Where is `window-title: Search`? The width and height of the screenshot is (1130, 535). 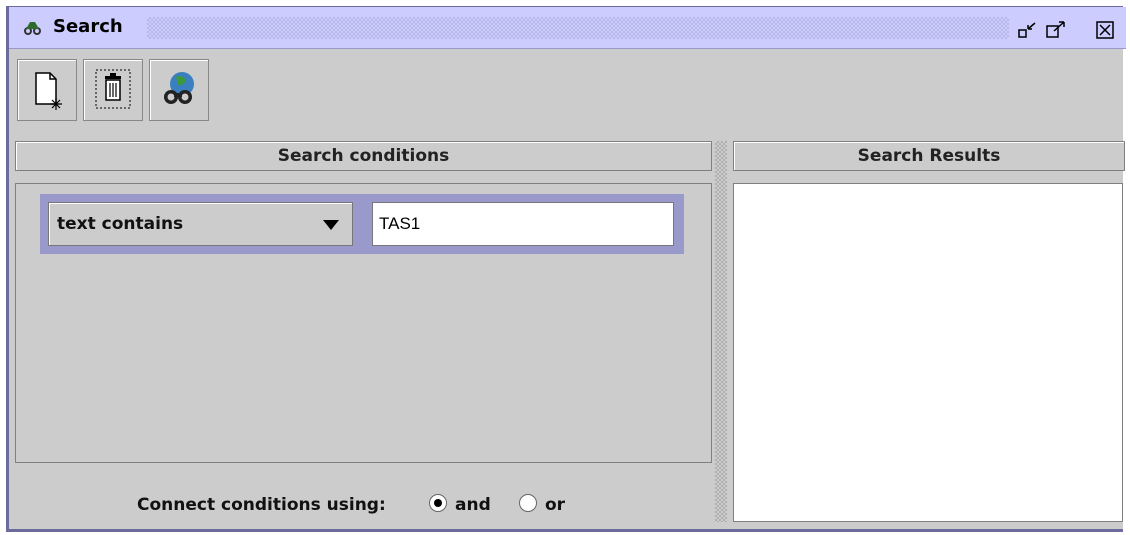 window-title: Search is located at coordinates (88, 26).